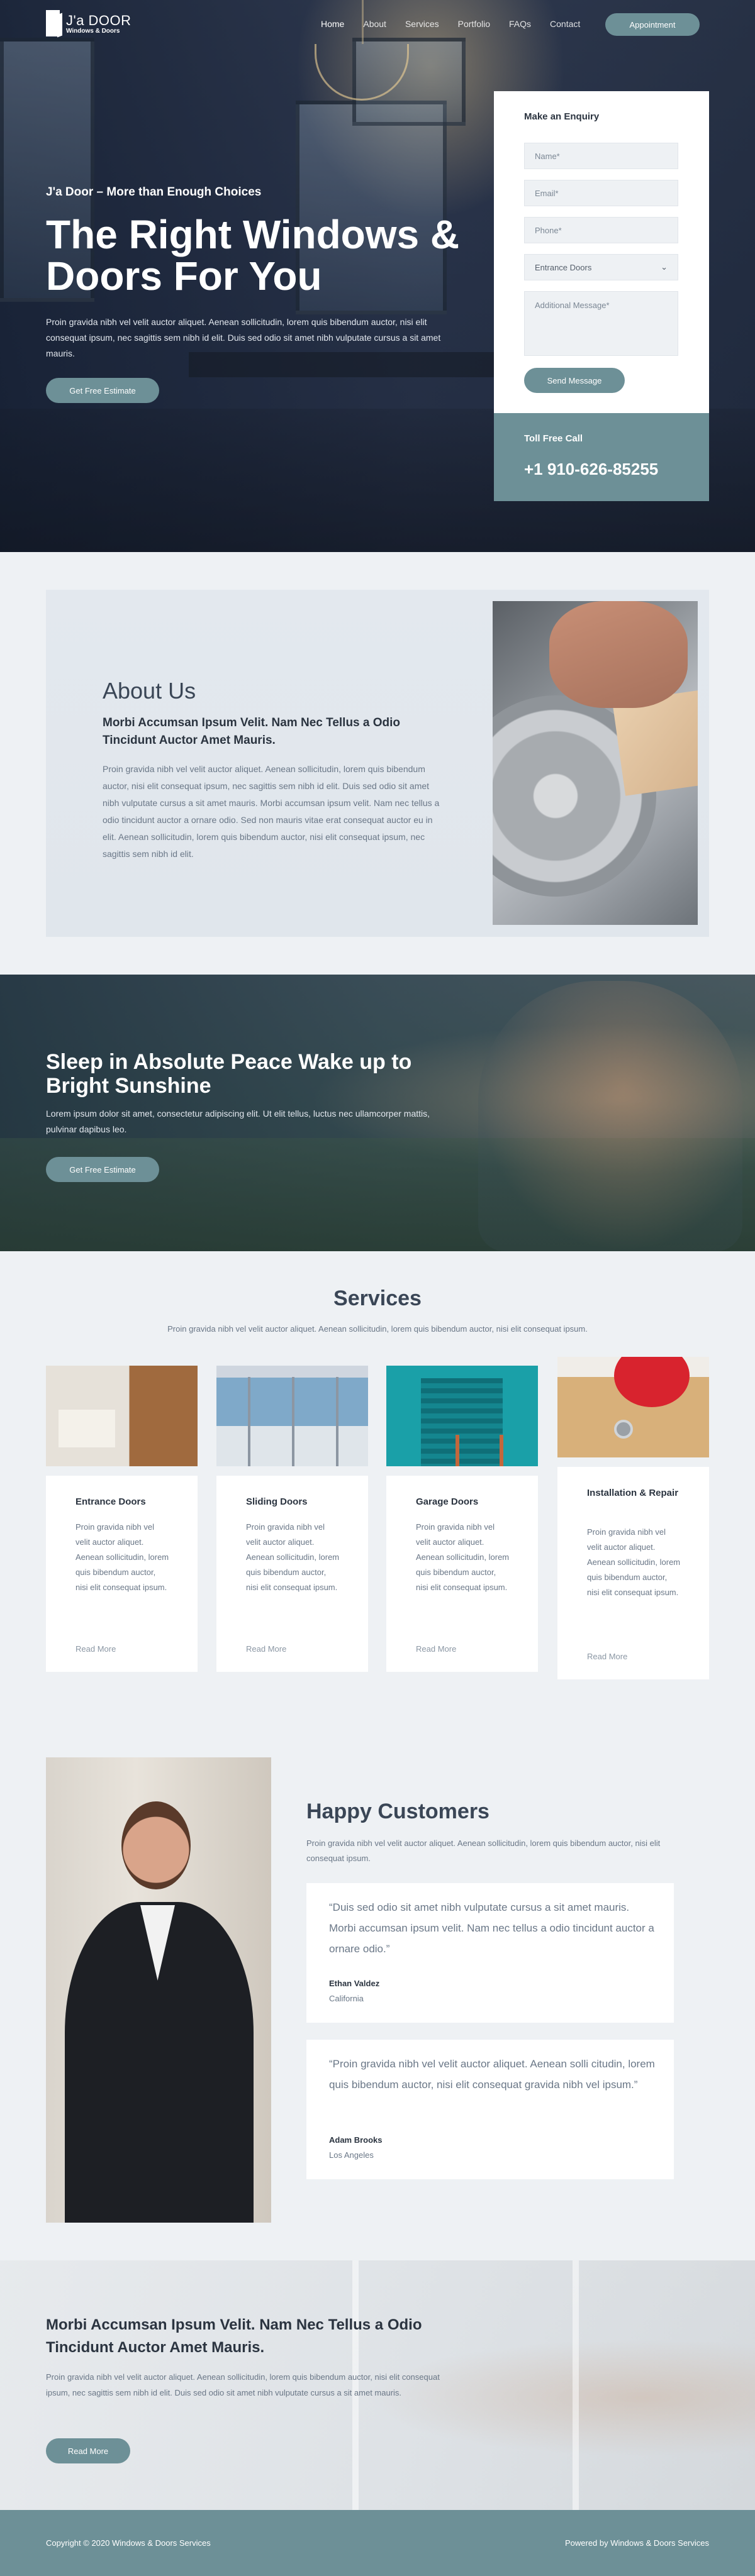 The image size is (755, 2576). I want to click on email-field: Email*, so click(601, 193).